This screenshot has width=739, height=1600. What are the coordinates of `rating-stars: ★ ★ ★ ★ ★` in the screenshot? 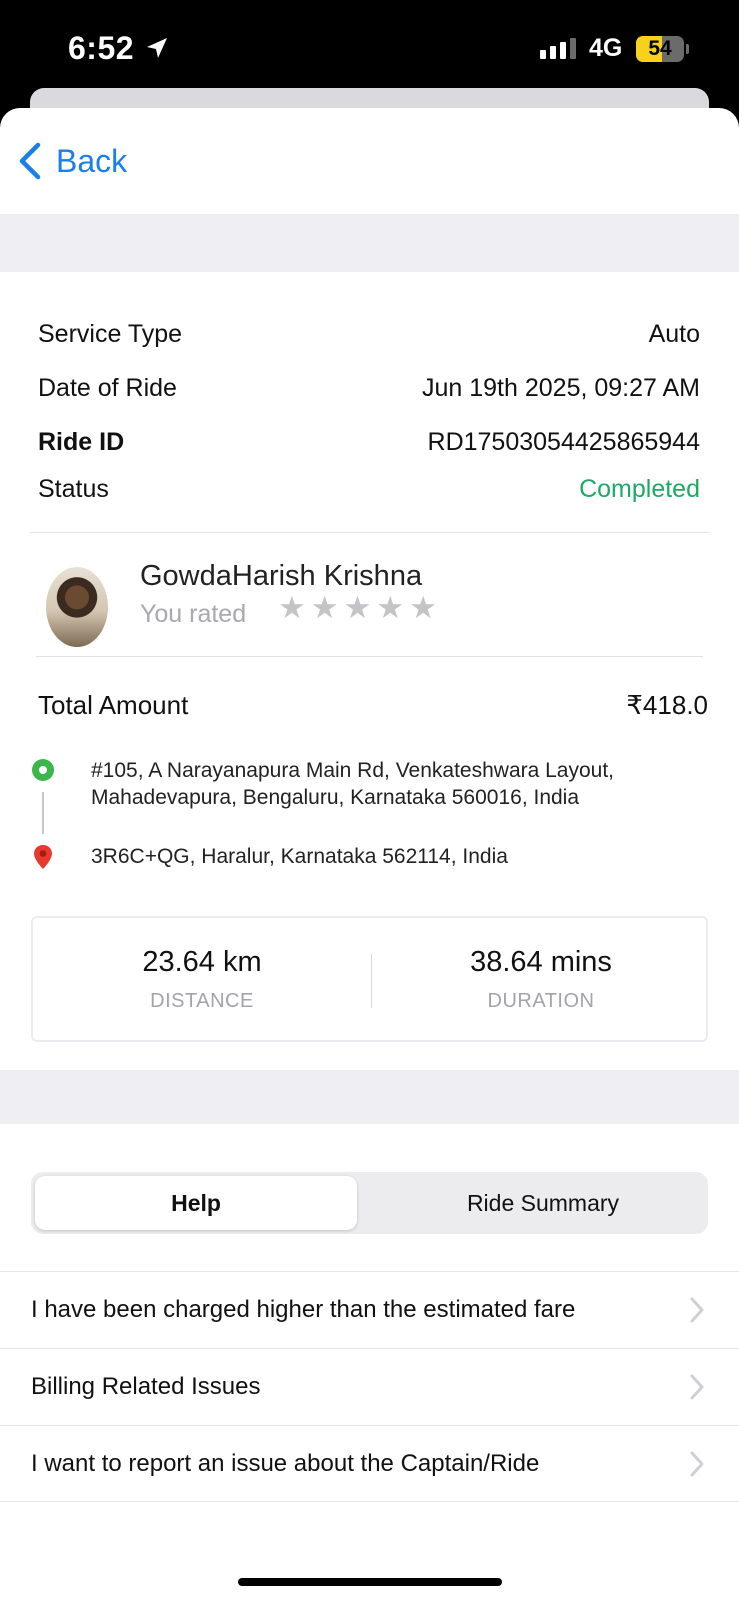 It's located at (357, 607).